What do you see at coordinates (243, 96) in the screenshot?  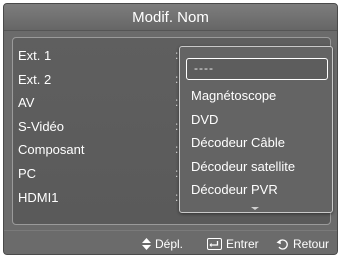 I see `dropdown-option-magnetoscope: Magnétoscope` at bounding box center [243, 96].